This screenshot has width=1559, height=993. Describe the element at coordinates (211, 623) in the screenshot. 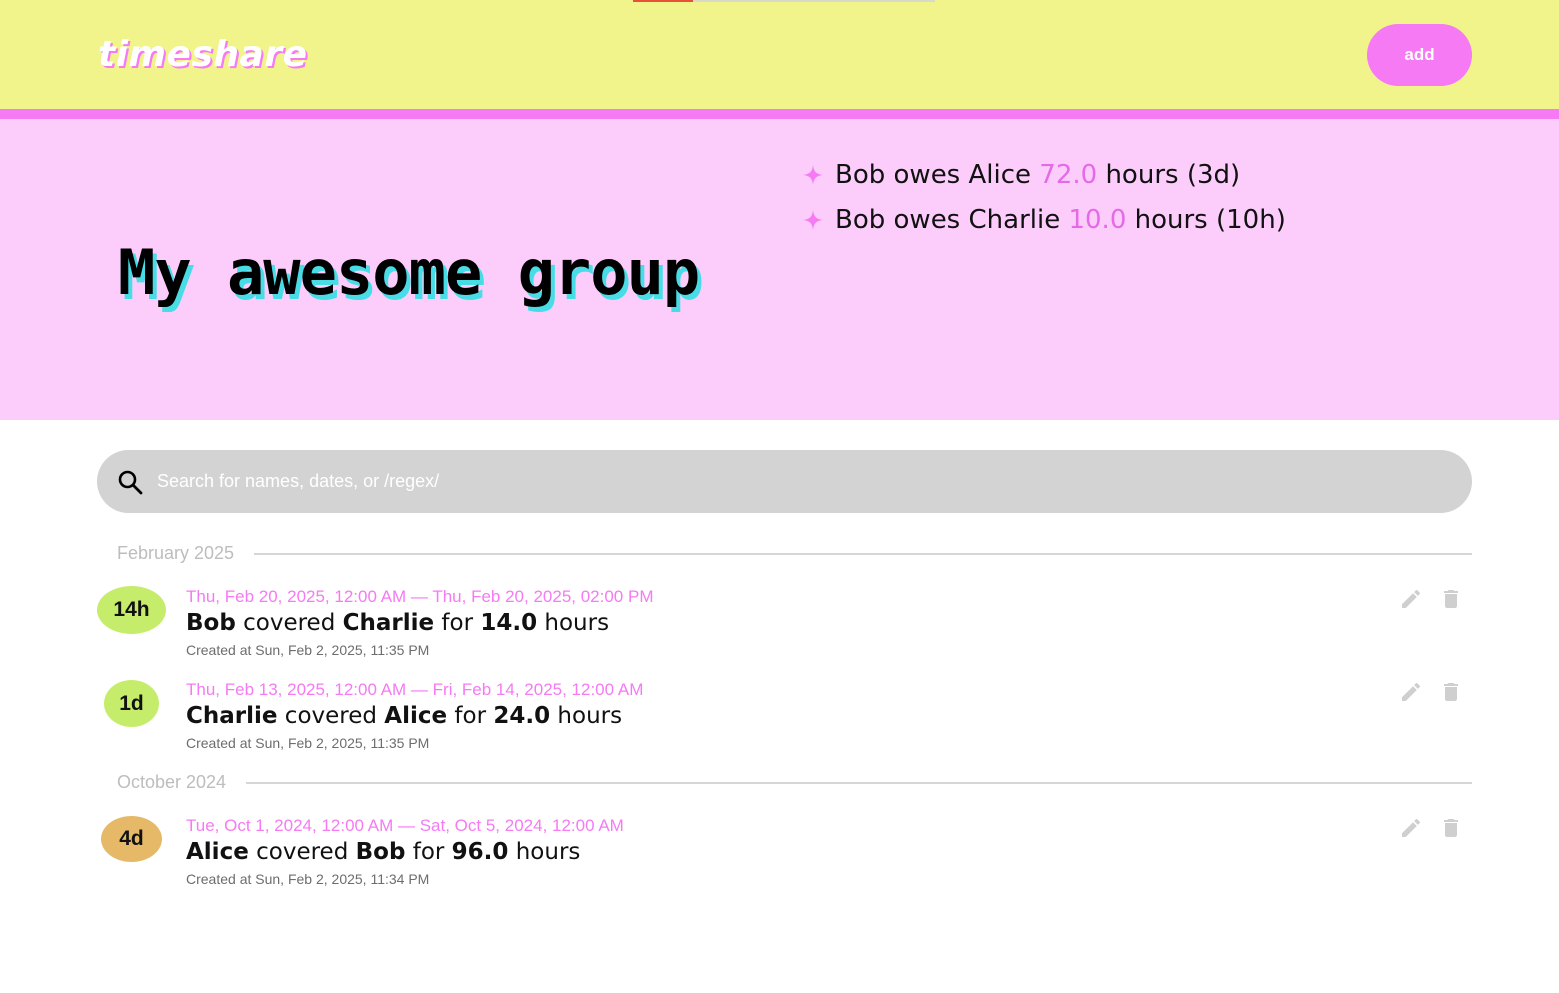

I see `entry-coverer: Bob` at that location.